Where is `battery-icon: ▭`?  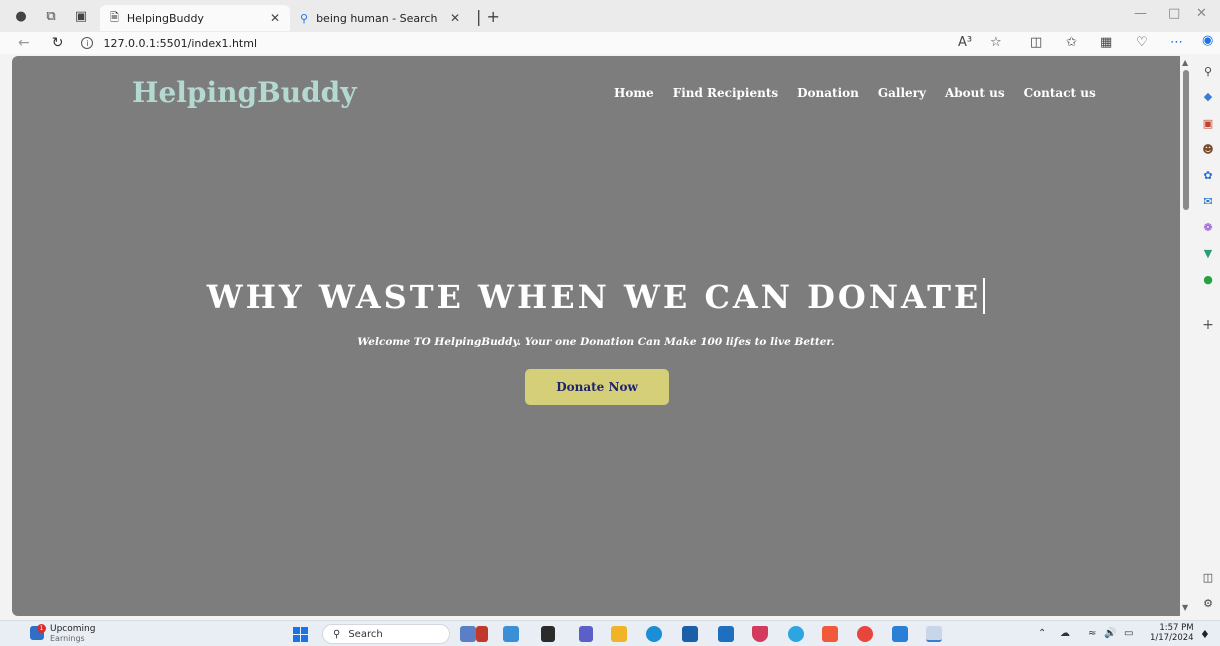
battery-icon: ▭ is located at coordinates (1128, 633).